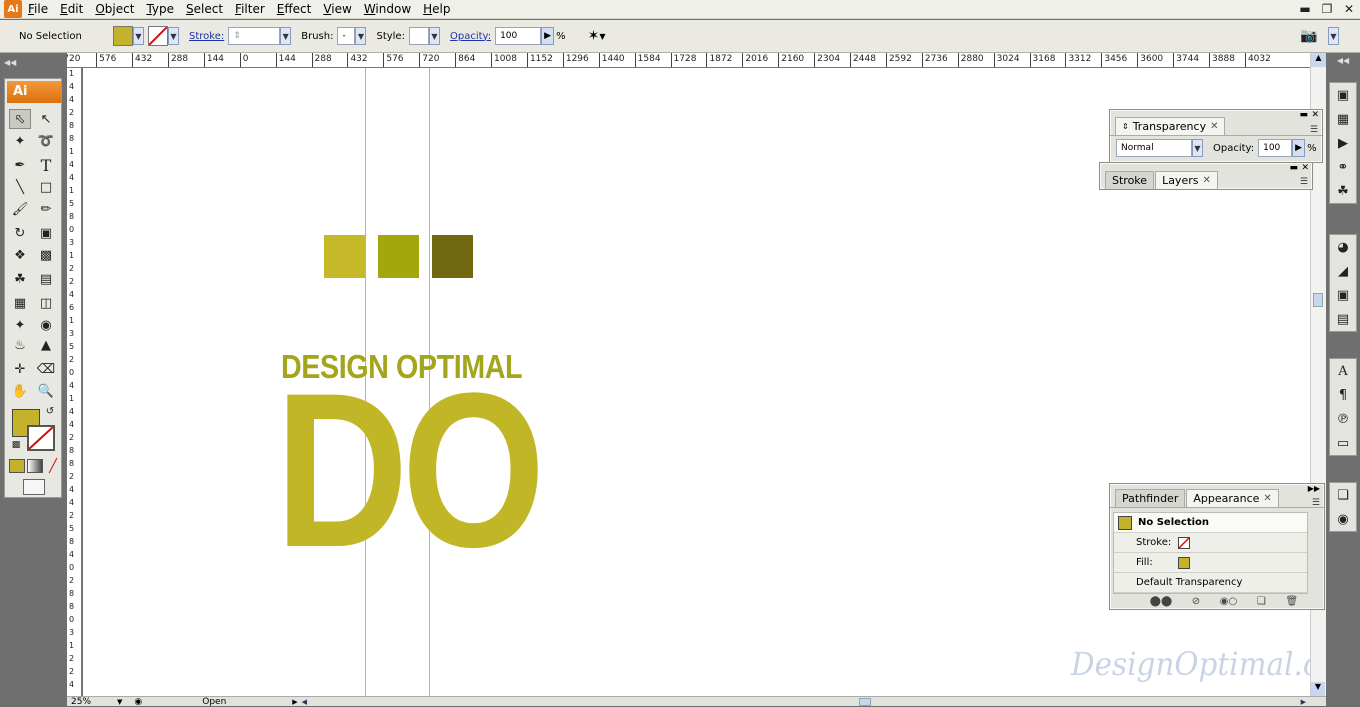 The width and height of the screenshot is (1360, 707). Describe the element at coordinates (94, 702) in the screenshot. I see `zoom-level: 25%` at that location.